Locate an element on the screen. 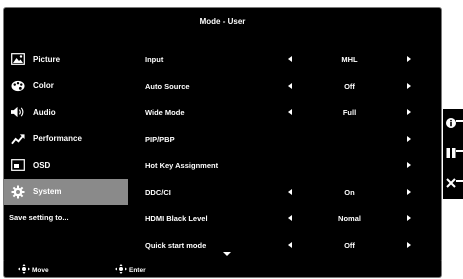 This screenshot has height=279, width=463. osd-title: Mode - User is located at coordinates (222, 21).